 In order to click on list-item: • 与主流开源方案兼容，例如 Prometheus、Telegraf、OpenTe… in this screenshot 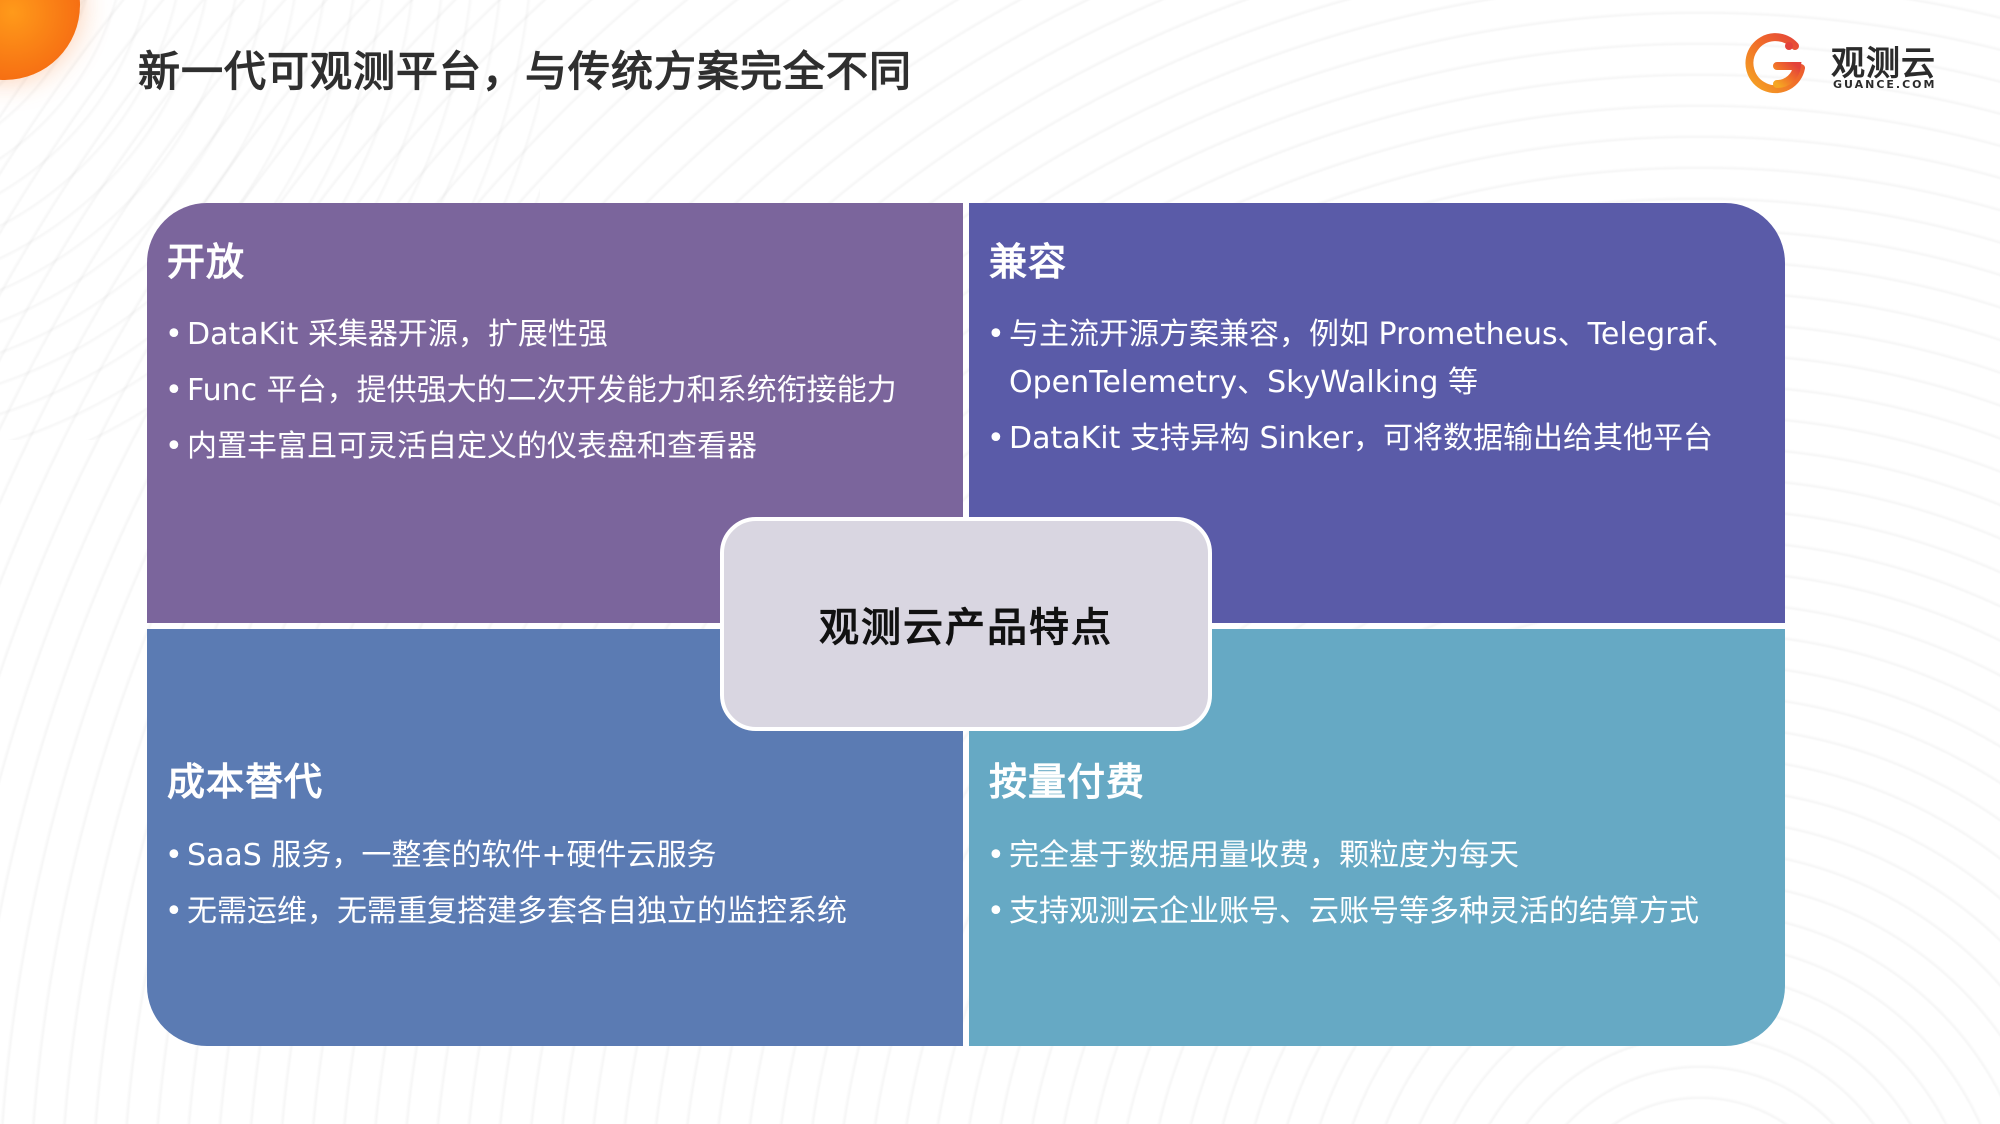, I will do `click(1386, 359)`.